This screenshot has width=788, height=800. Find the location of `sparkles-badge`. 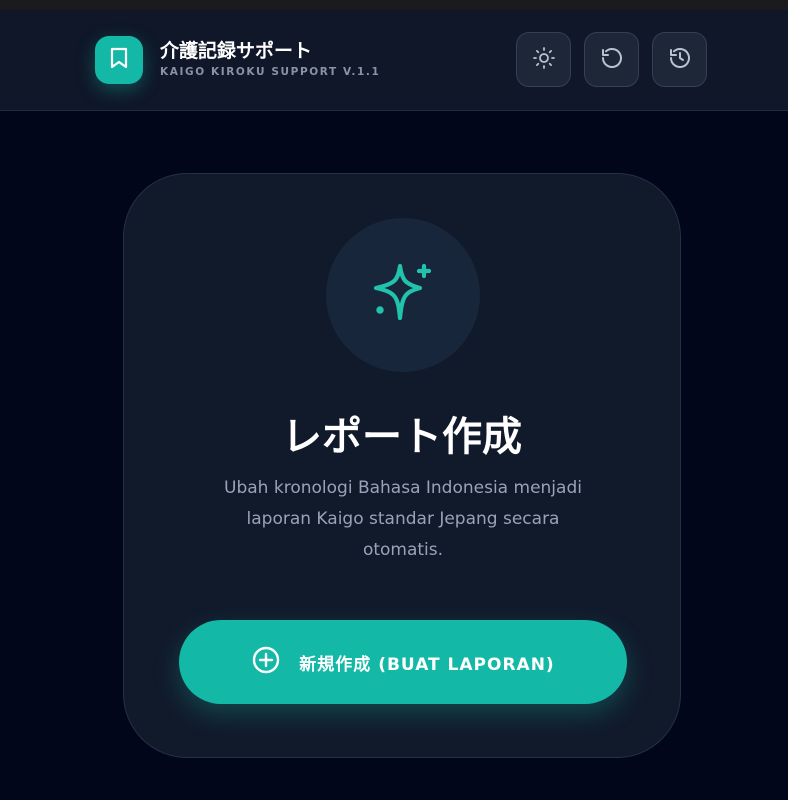

sparkles-badge is located at coordinates (403, 295).